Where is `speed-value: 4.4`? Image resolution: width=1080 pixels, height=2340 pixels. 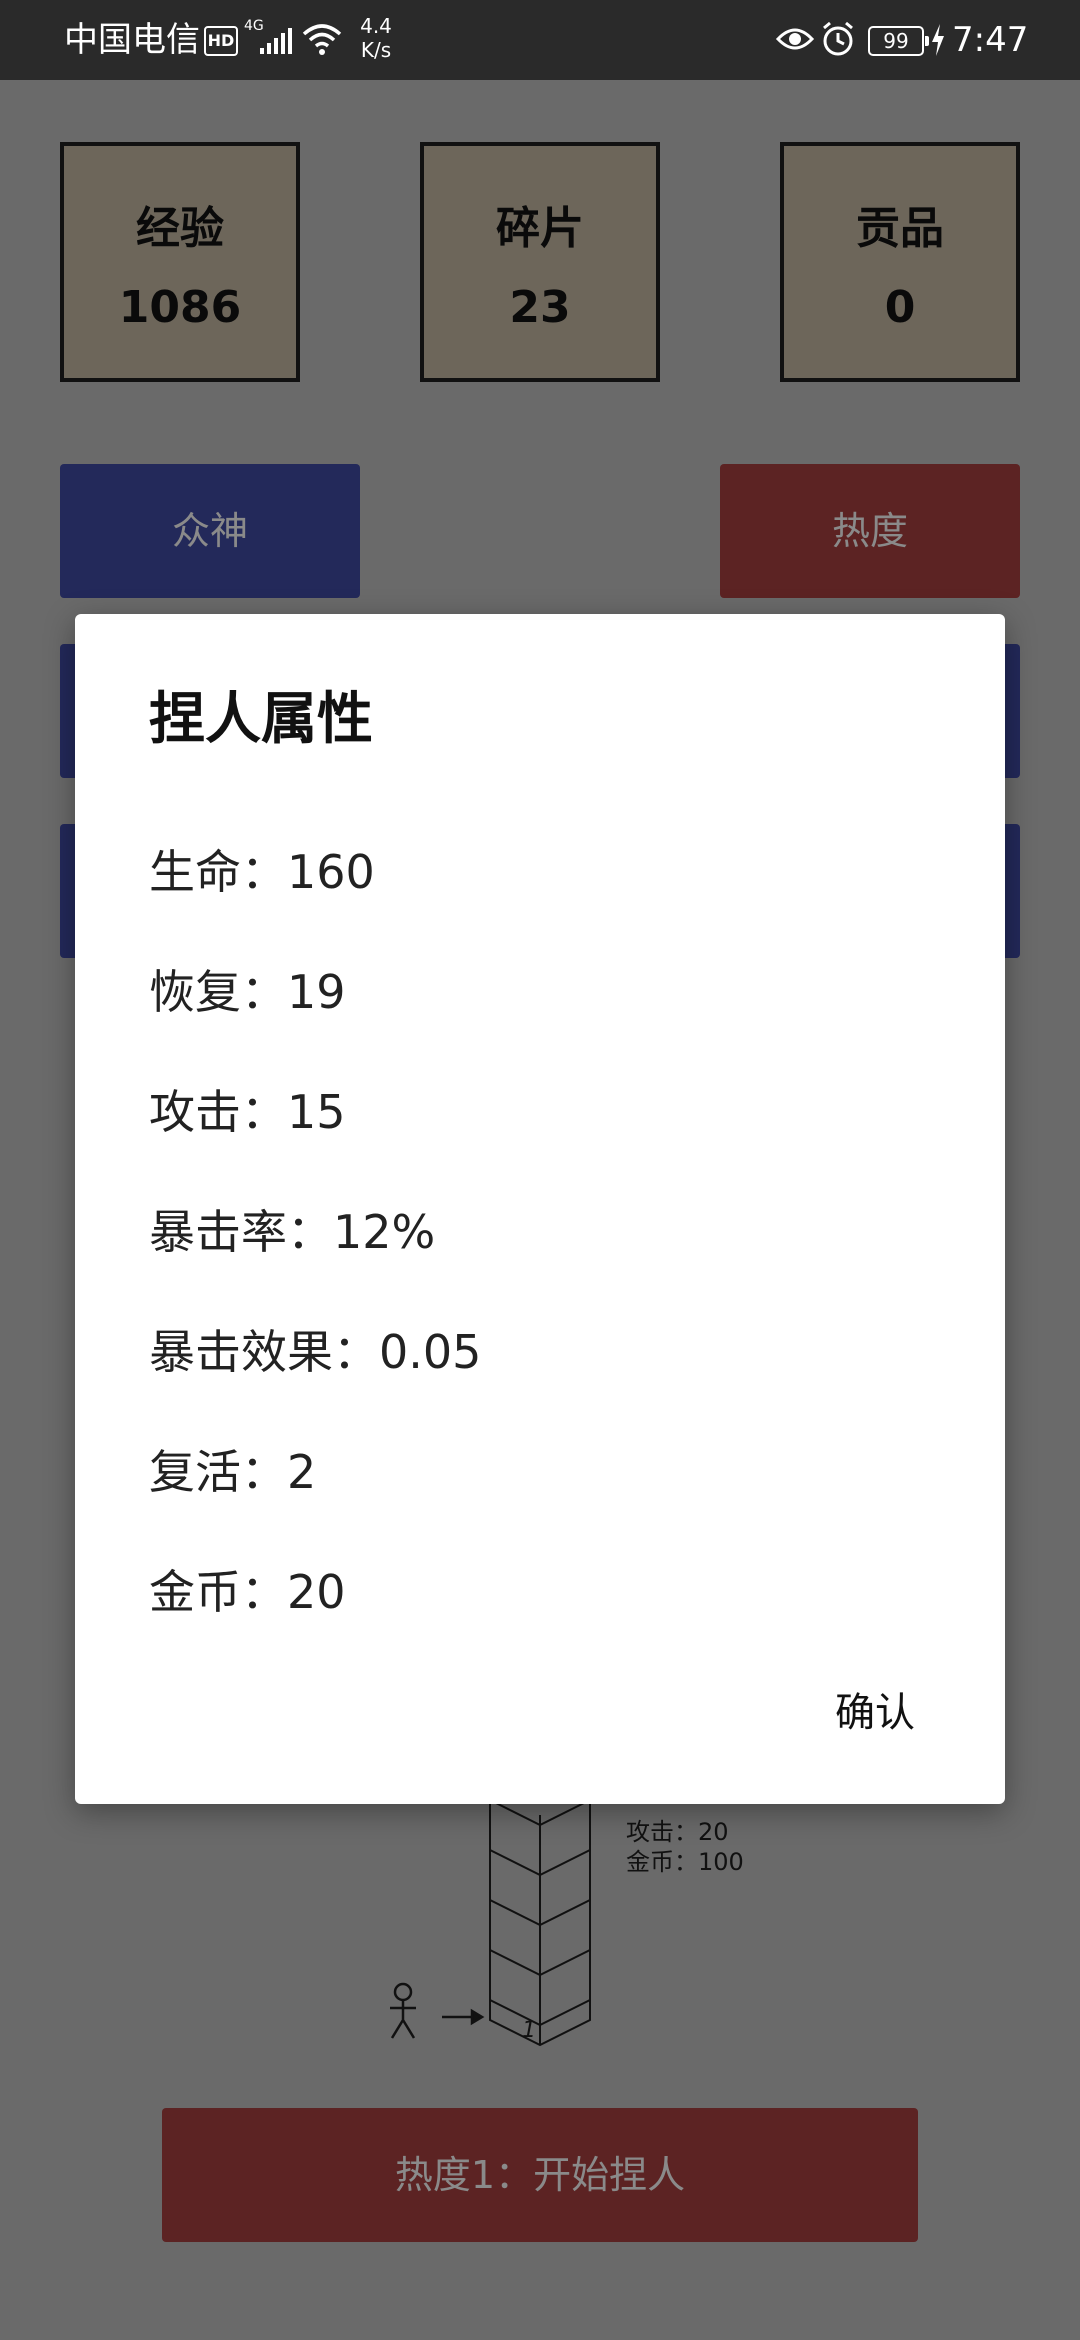 speed-value: 4.4 is located at coordinates (376, 26).